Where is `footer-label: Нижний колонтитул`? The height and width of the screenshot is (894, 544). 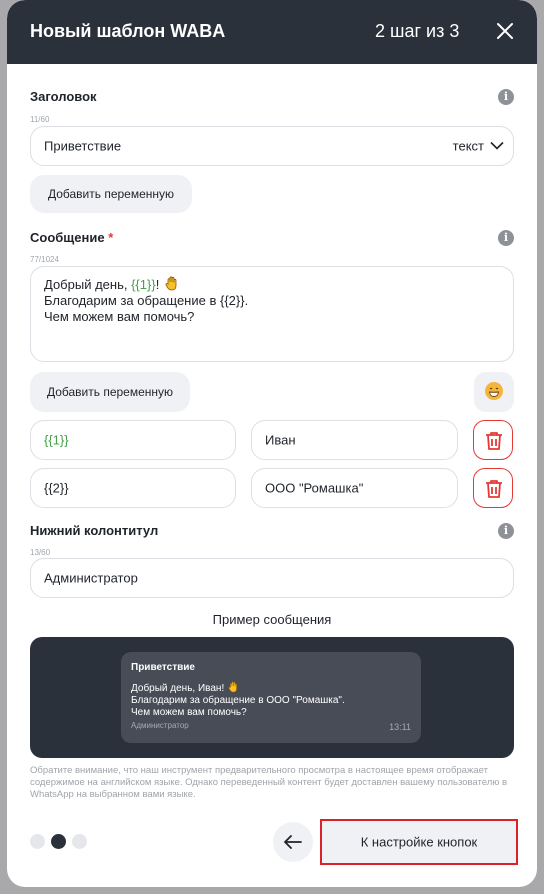
footer-label: Нижний колонтитул is located at coordinates (94, 530).